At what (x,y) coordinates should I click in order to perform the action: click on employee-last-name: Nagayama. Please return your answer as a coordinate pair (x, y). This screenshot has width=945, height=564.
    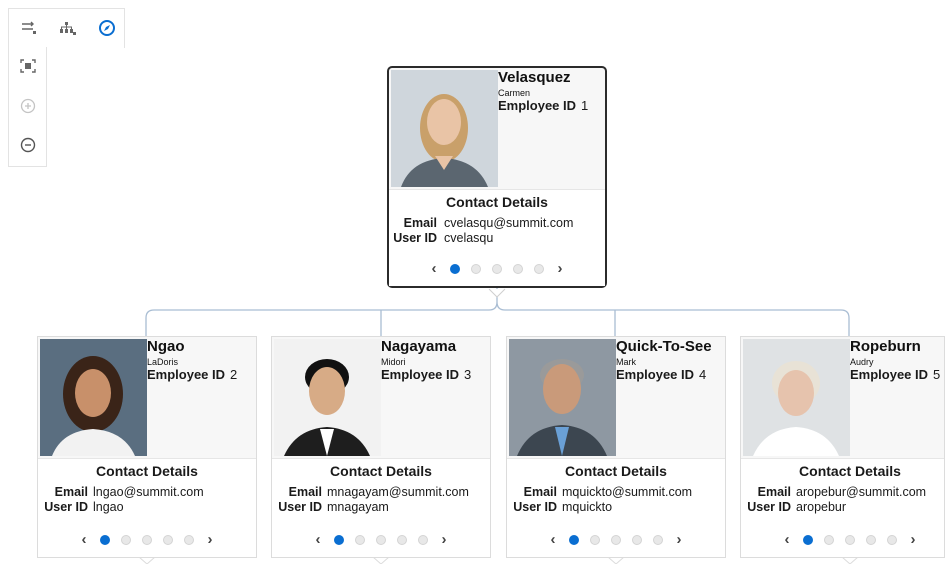
    Looking at the image, I should click on (419, 346).